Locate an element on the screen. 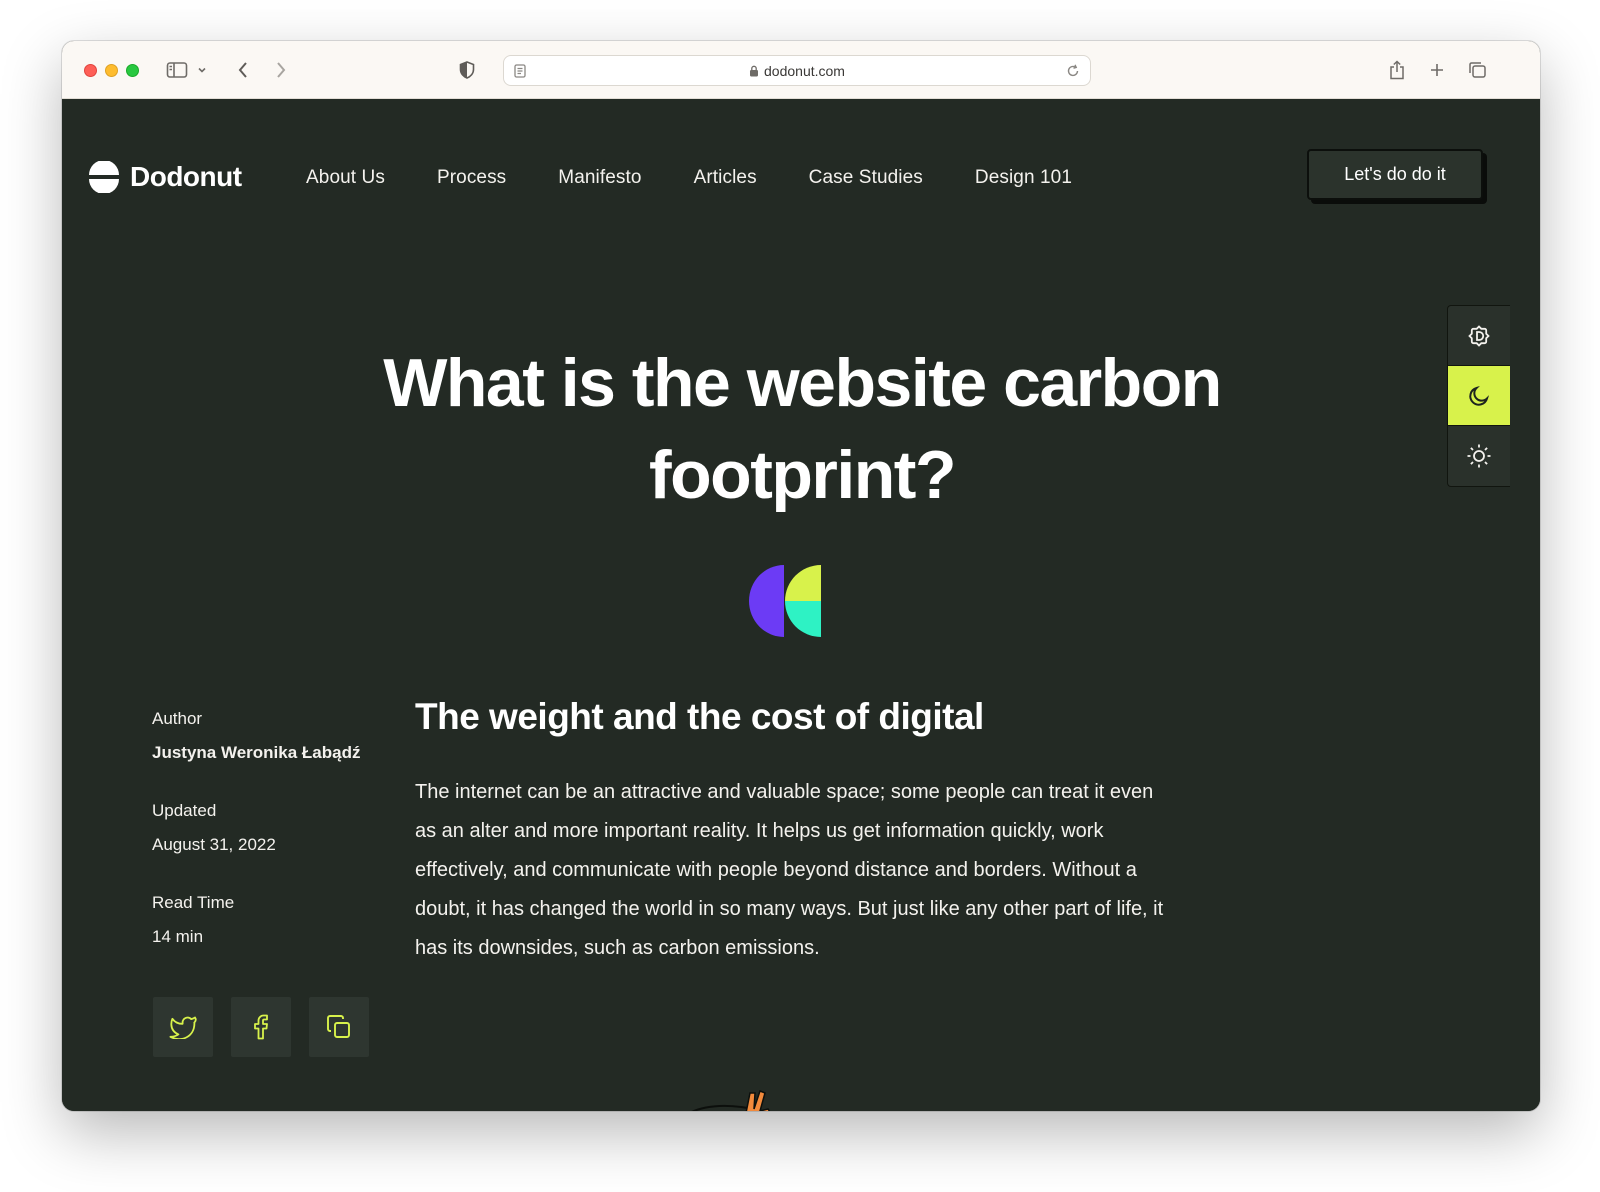 This screenshot has height=1192, width=1600. logo-text: Dodonut is located at coordinates (186, 176).